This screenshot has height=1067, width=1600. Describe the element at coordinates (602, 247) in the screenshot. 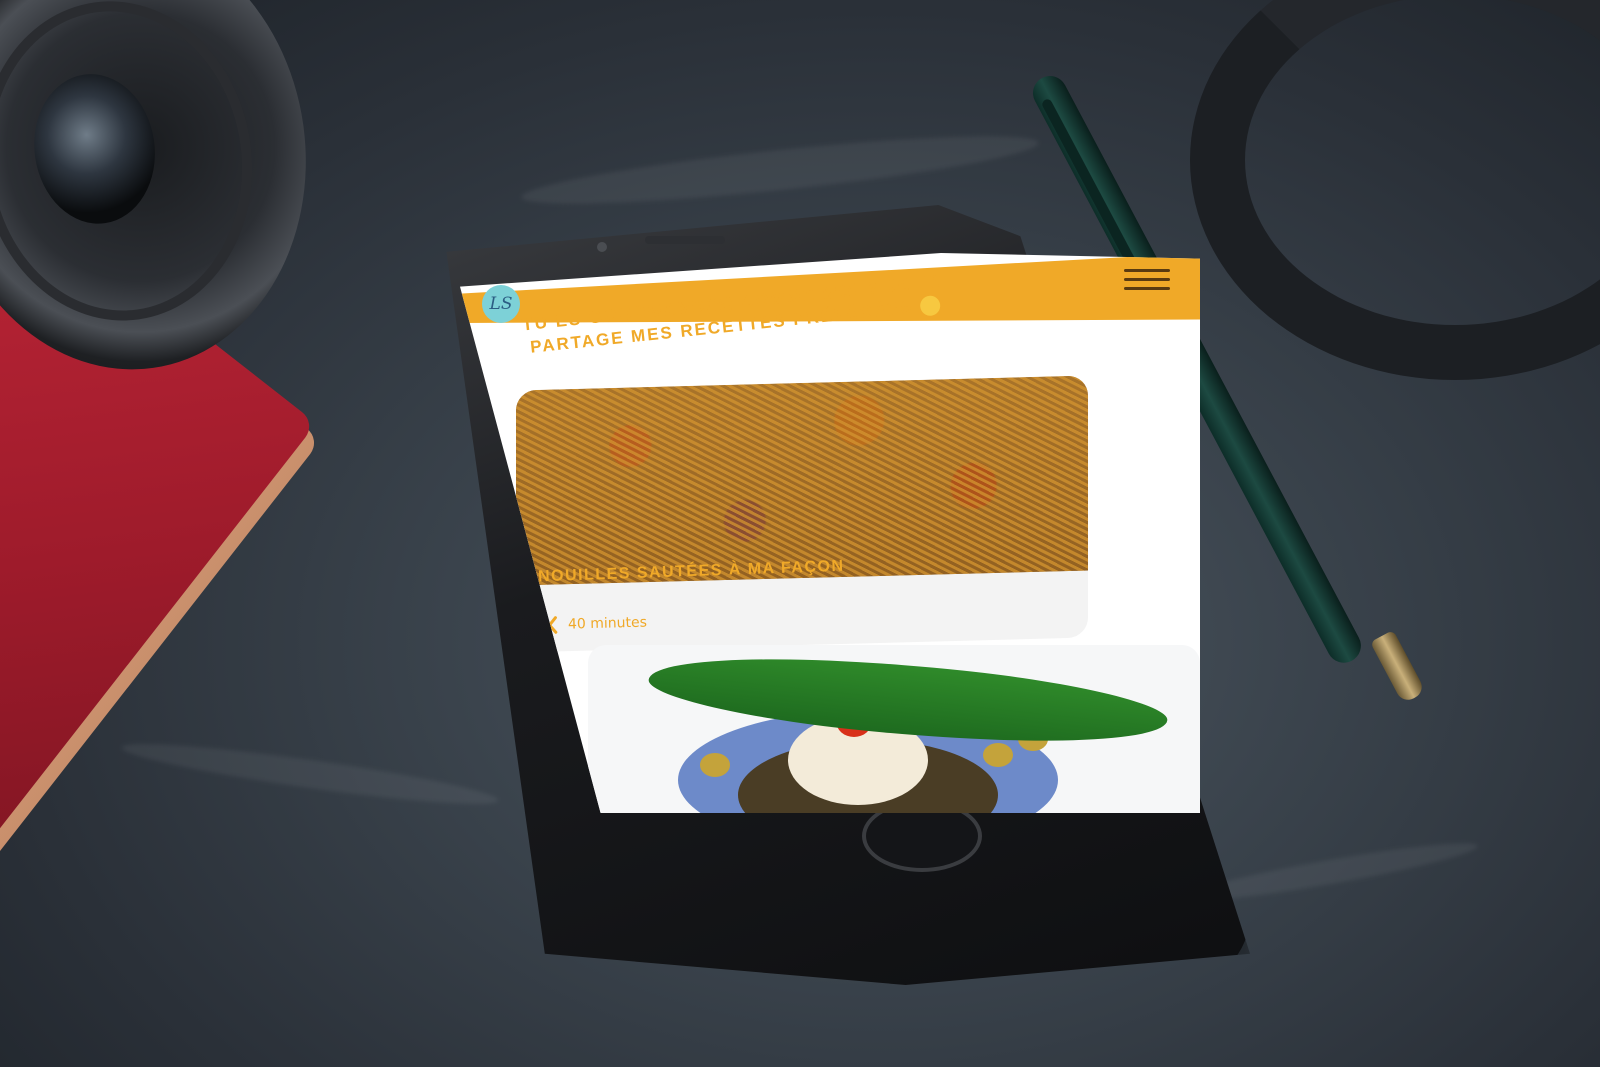

I see `front-camera` at that location.